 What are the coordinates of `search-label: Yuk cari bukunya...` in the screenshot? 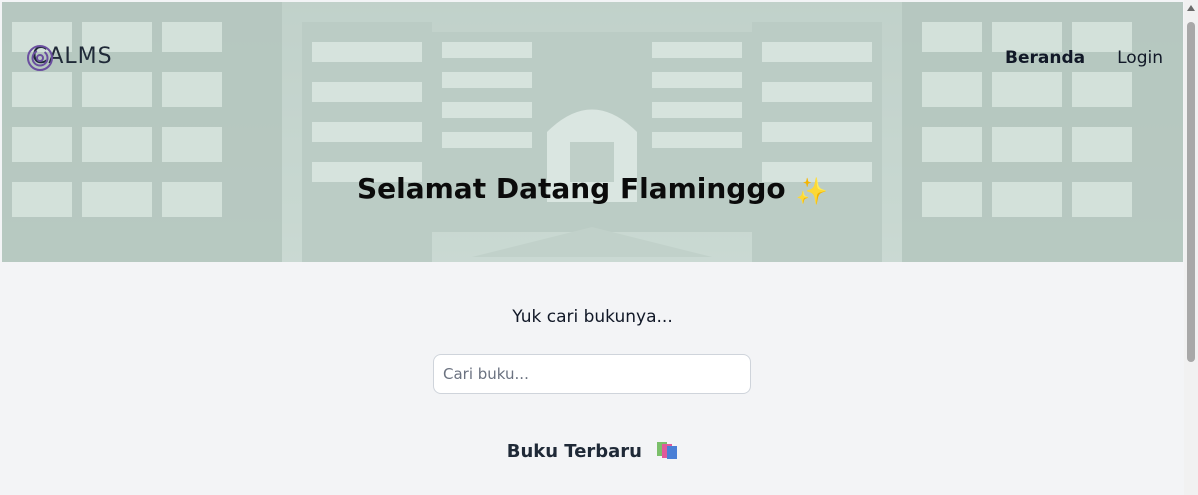 It's located at (592, 317).